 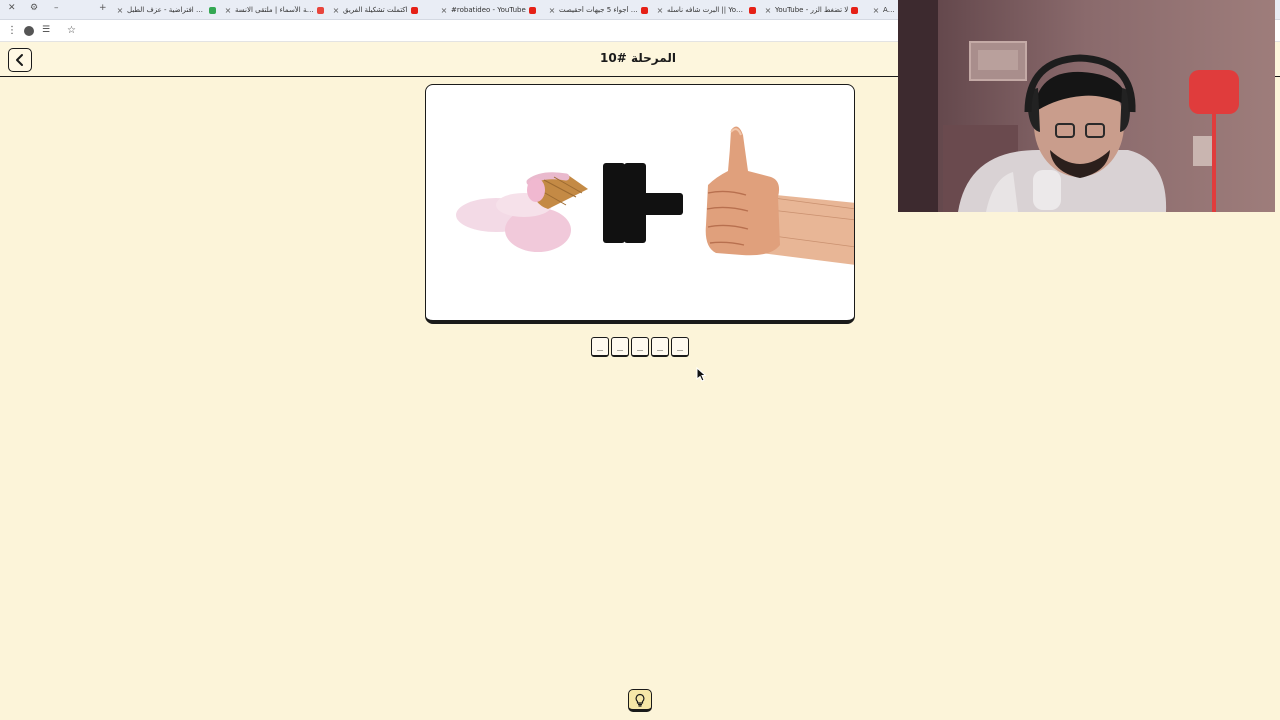 I want to click on browser-tab: × #robatideo - YouTube, so click(x=490, y=10).